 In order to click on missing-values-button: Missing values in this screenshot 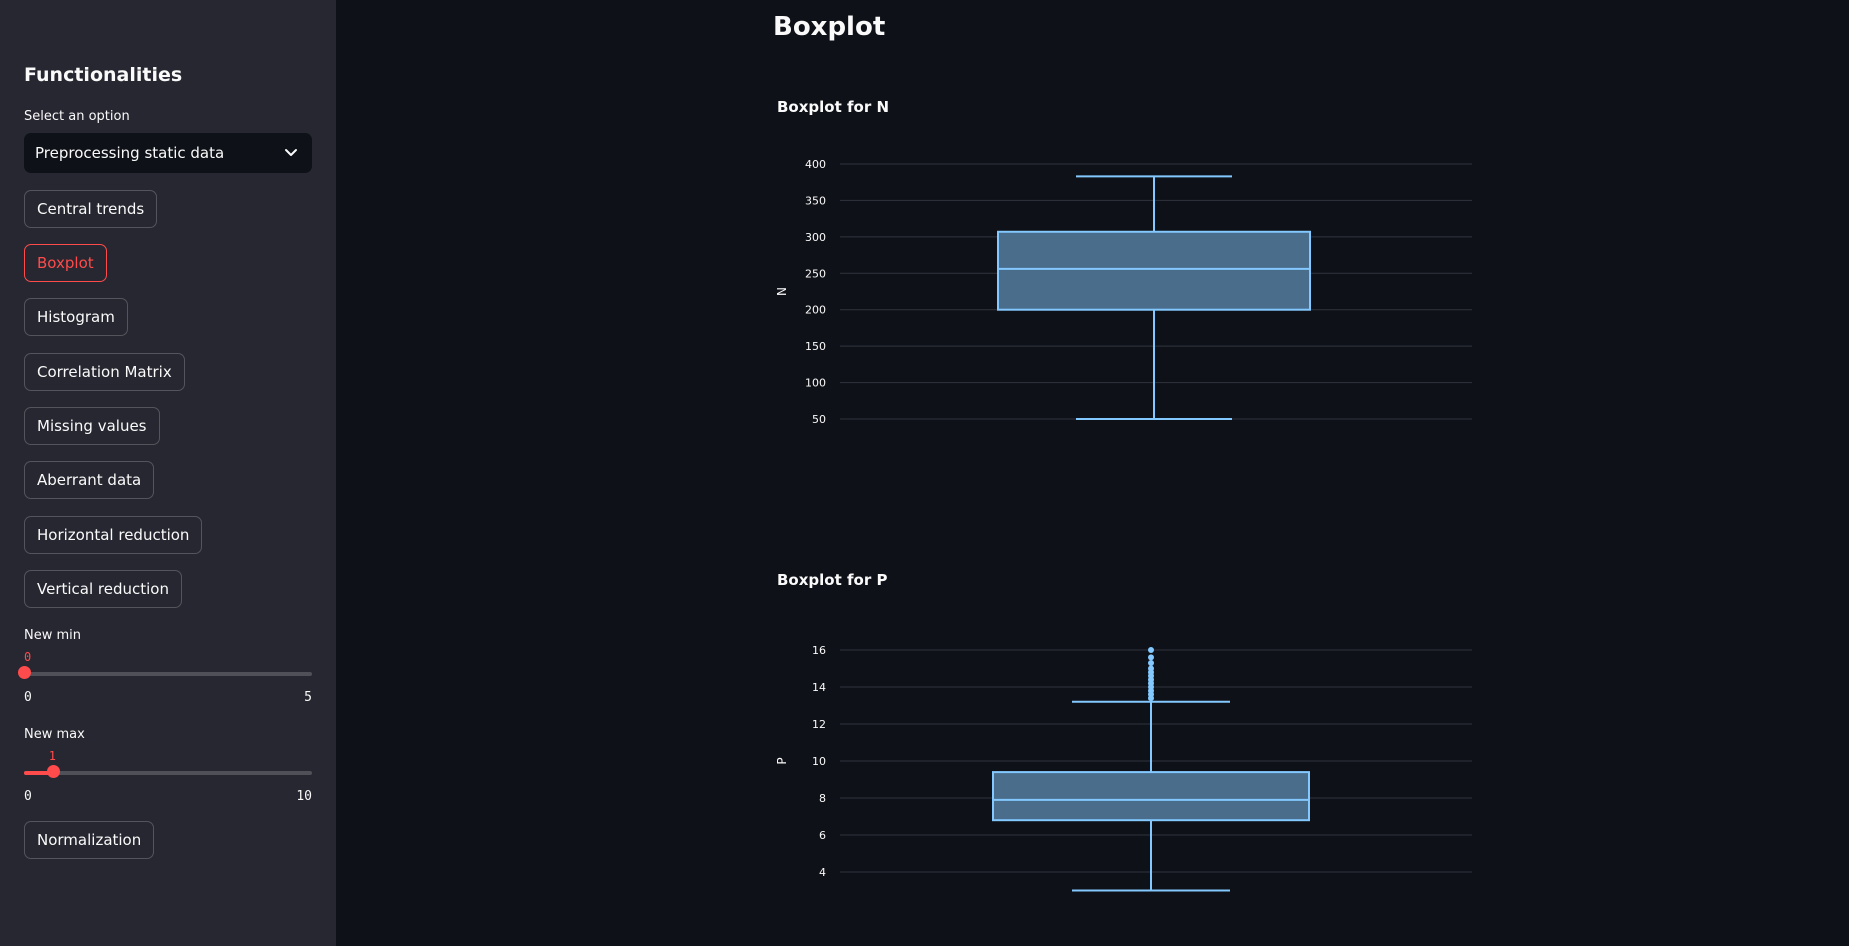, I will do `click(92, 426)`.